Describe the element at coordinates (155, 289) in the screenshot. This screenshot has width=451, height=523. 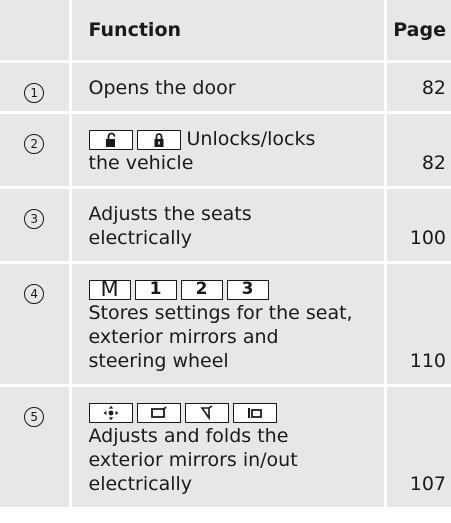
I see `memory-key-1: 1` at that location.